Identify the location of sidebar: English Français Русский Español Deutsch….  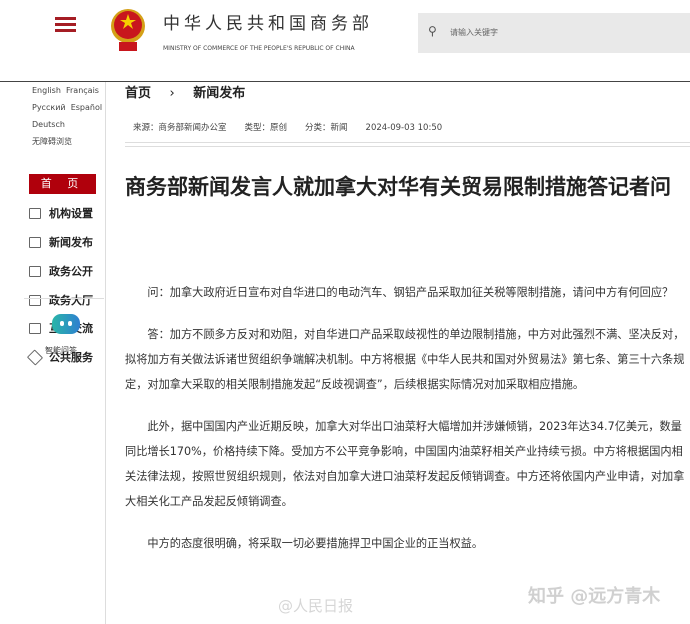
(53, 353).